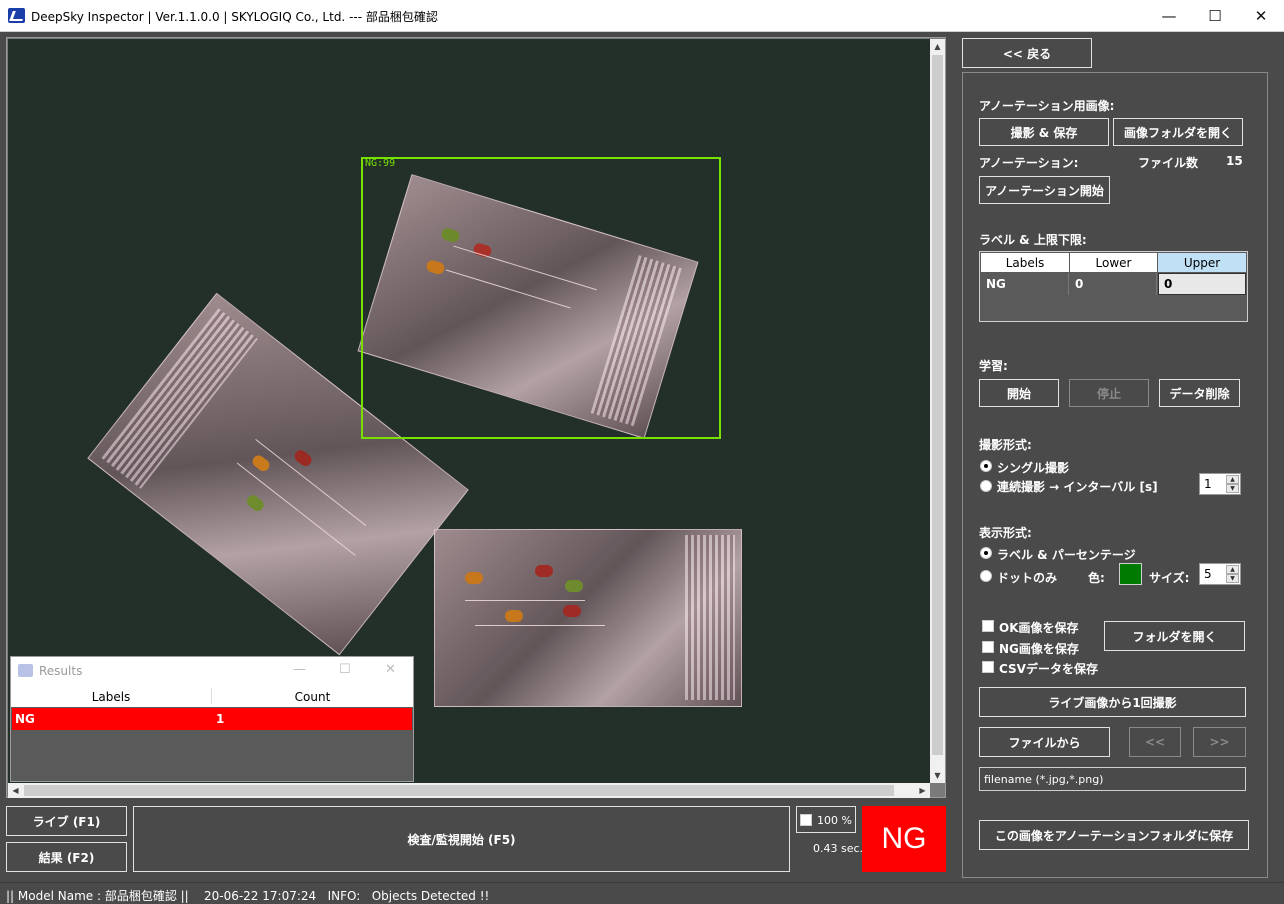 This screenshot has height=904, width=1284. I want to click on results-minimize-icon: —, so click(299, 669).